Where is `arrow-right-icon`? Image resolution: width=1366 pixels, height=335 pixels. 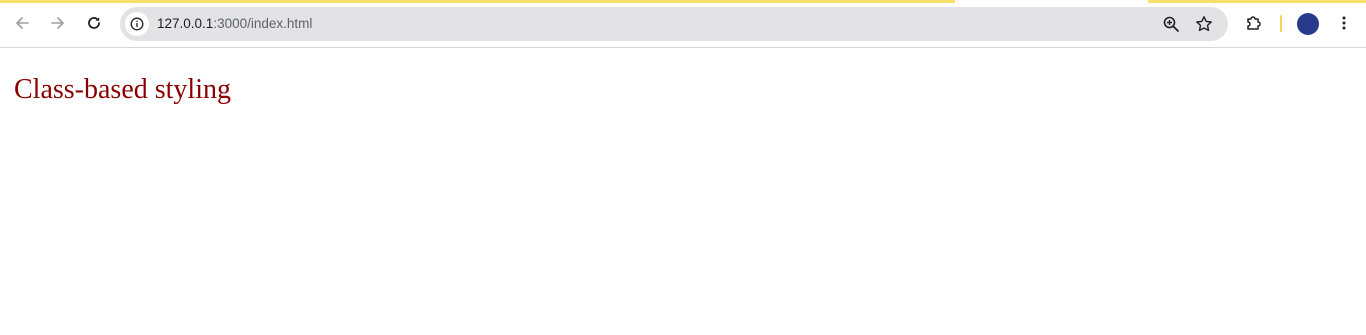
arrow-right-icon is located at coordinates (57, 23).